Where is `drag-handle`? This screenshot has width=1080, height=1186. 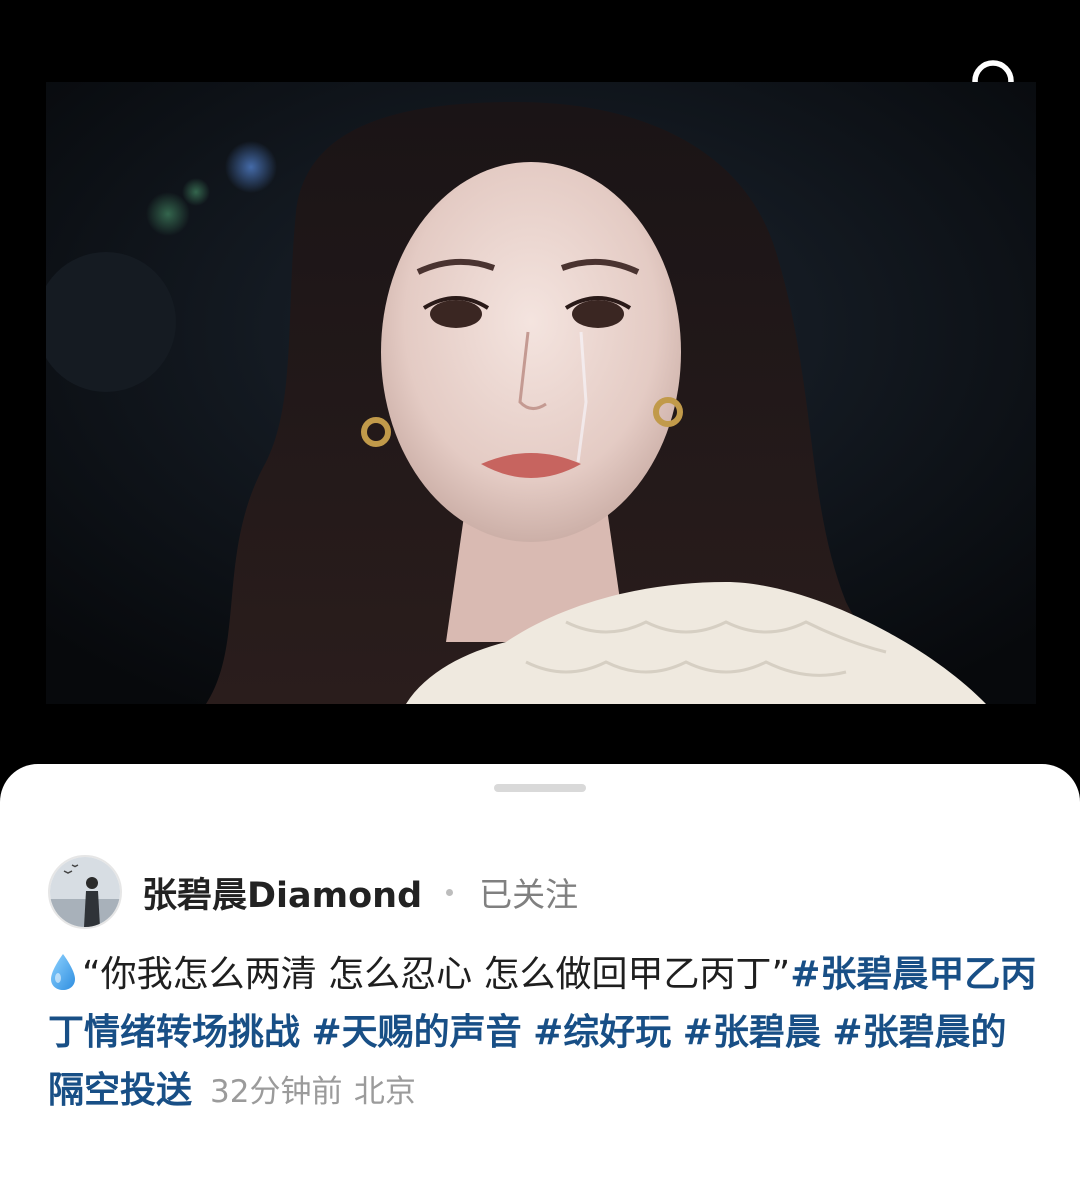
drag-handle is located at coordinates (540, 788).